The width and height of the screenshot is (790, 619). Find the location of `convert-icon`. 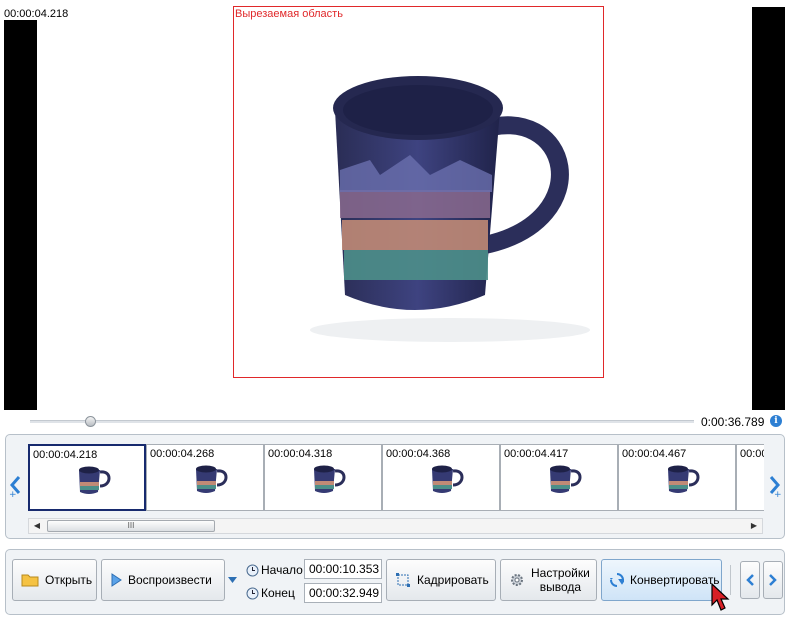

convert-icon is located at coordinates (617, 580).